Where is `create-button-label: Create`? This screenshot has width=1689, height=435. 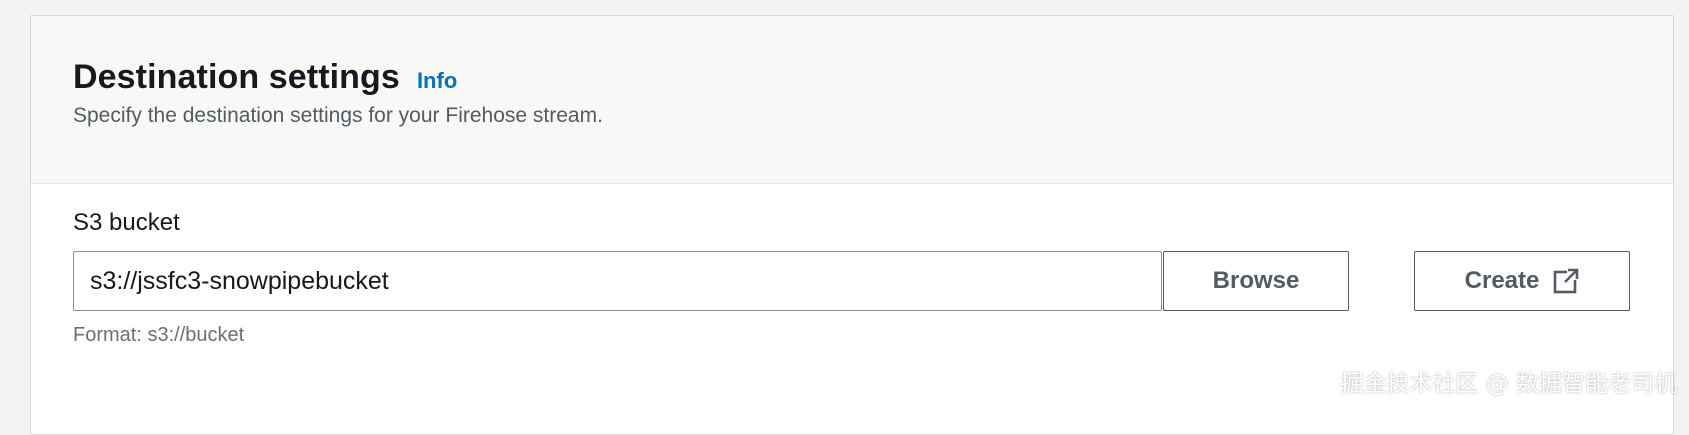 create-button-label: Create is located at coordinates (1502, 280).